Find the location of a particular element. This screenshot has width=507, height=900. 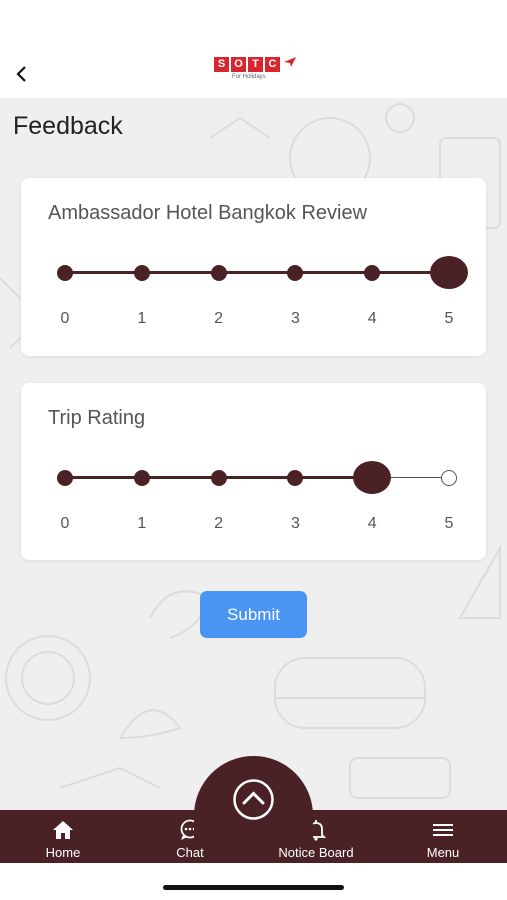

home-indicator is located at coordinates (253, 887).